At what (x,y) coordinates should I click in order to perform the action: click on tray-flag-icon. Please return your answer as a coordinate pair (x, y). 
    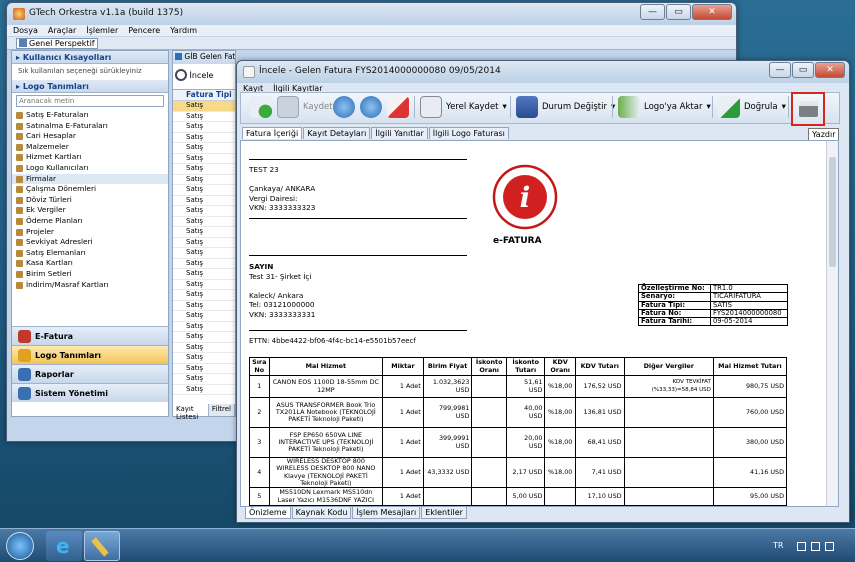
    Looking at the image, I should click on (801, 546).